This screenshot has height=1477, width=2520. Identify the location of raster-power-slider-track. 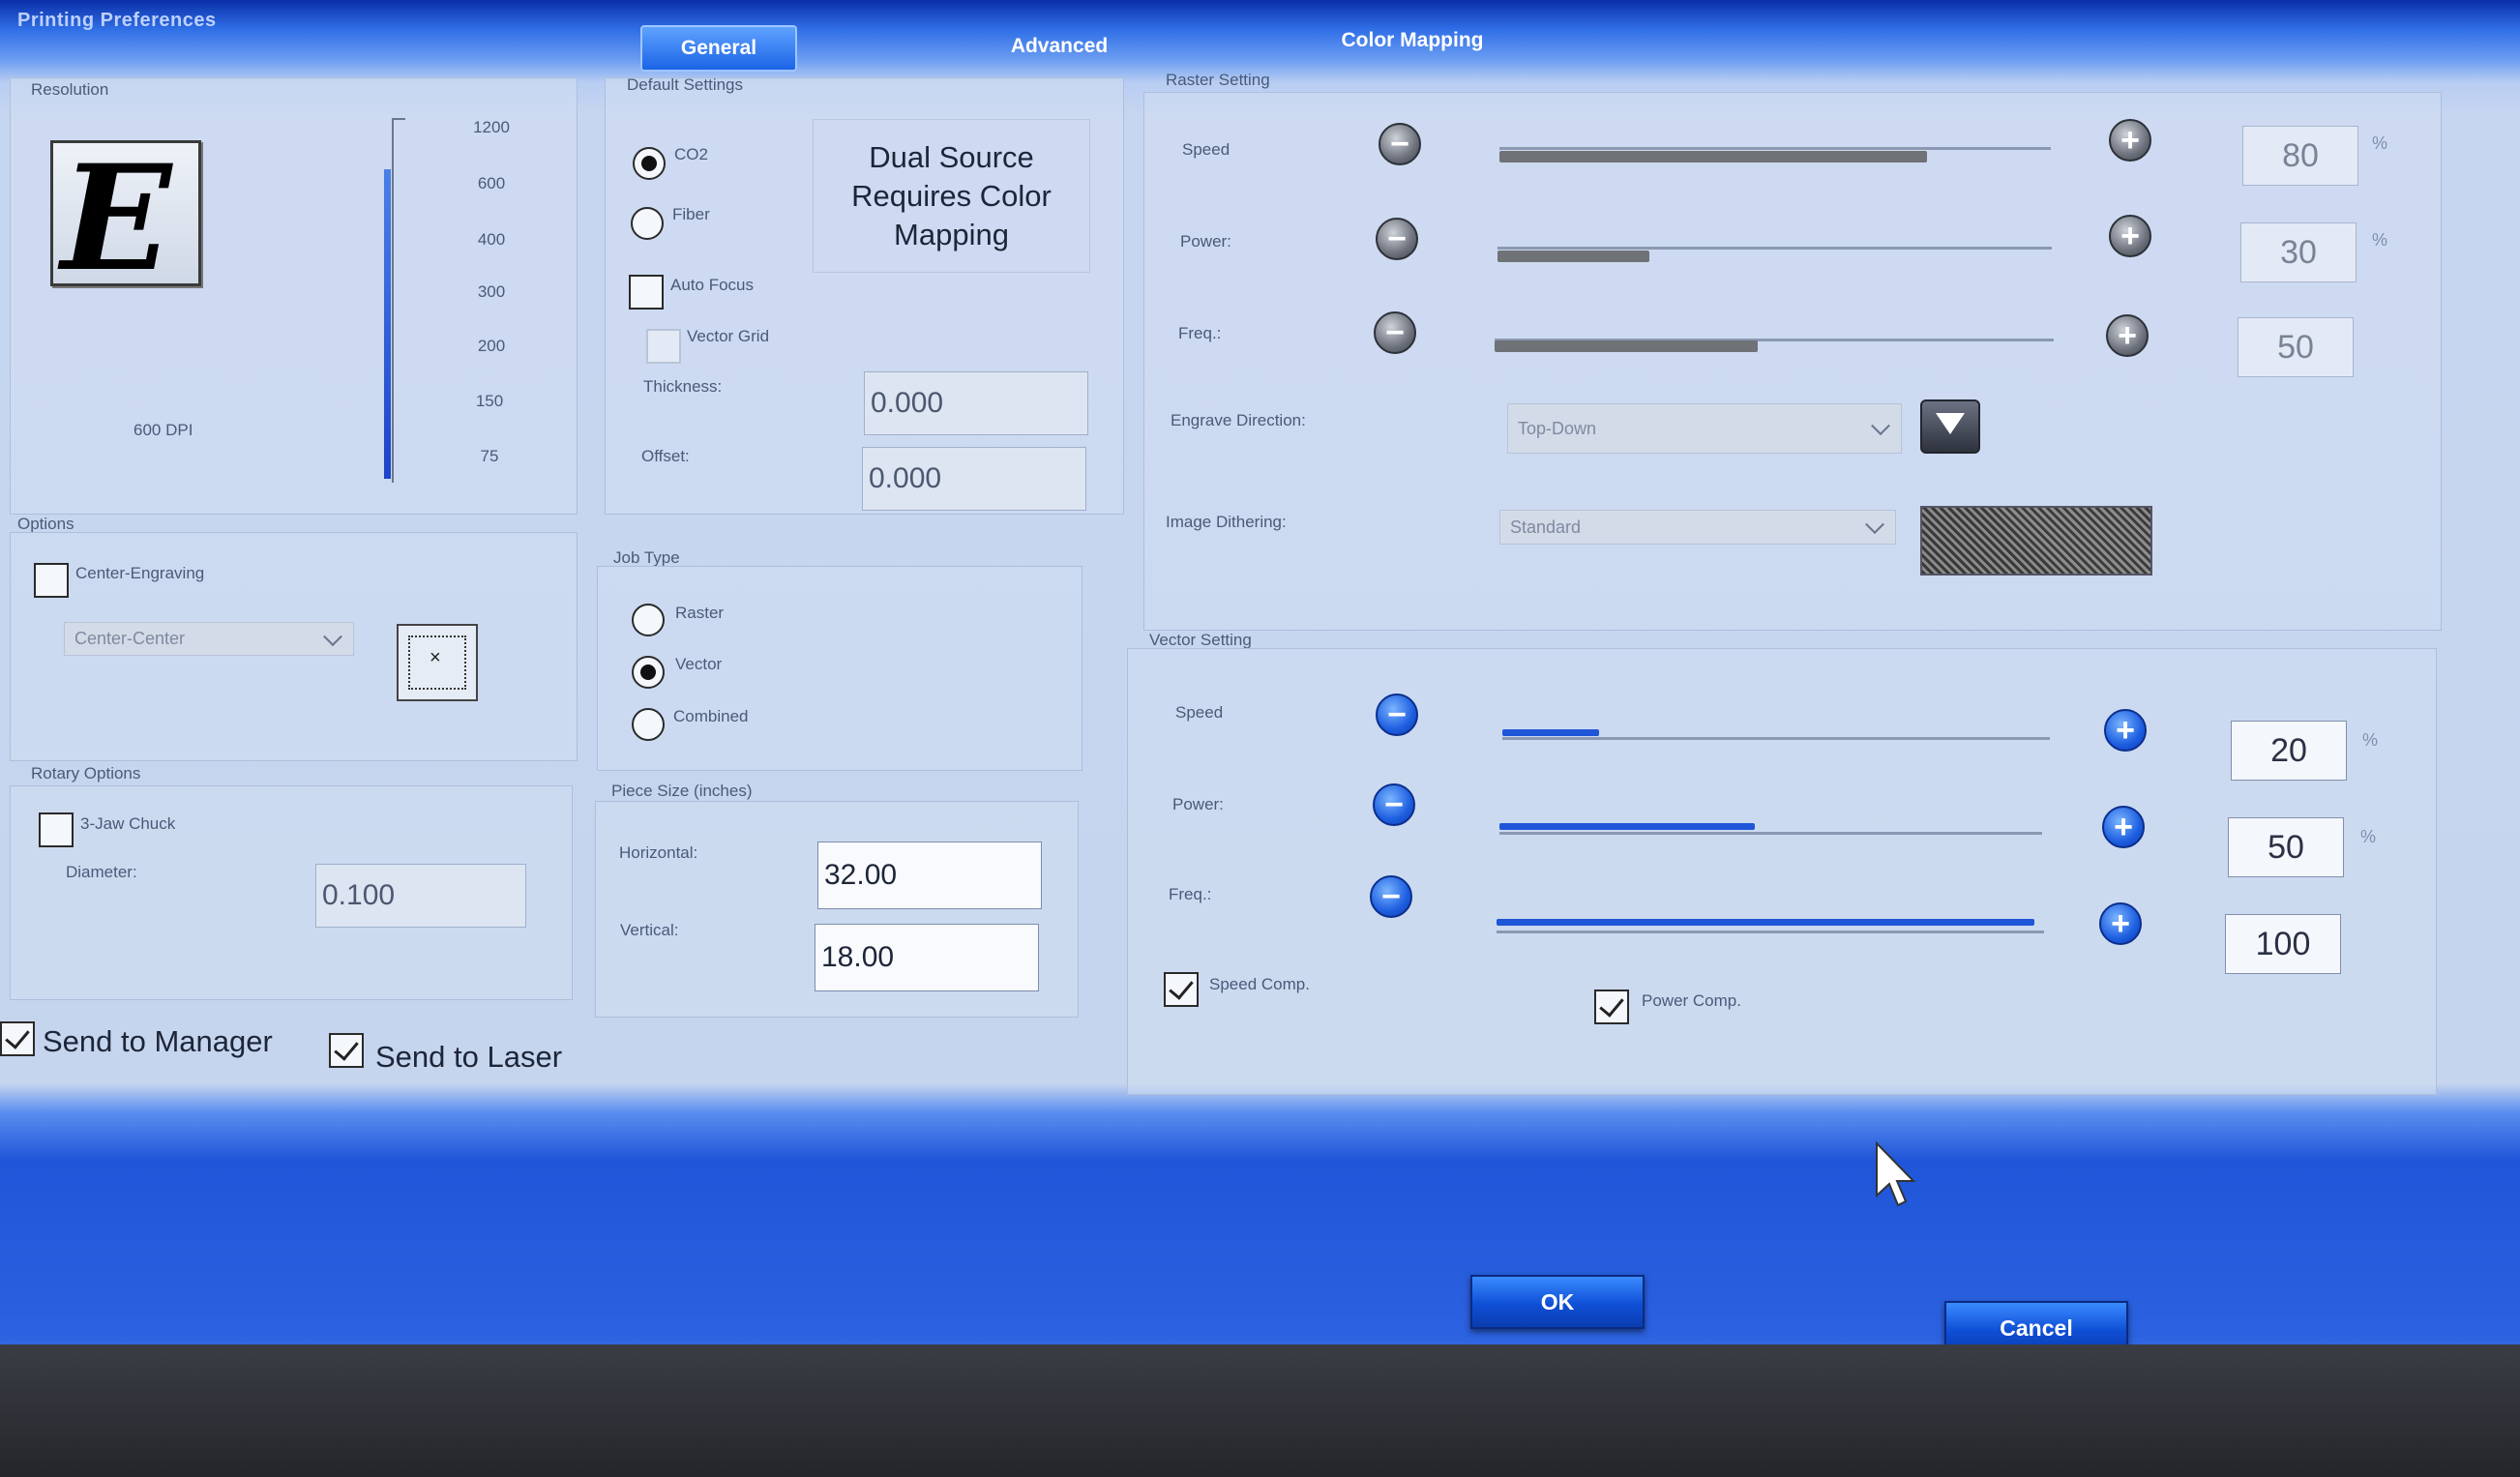
(1774, 249).